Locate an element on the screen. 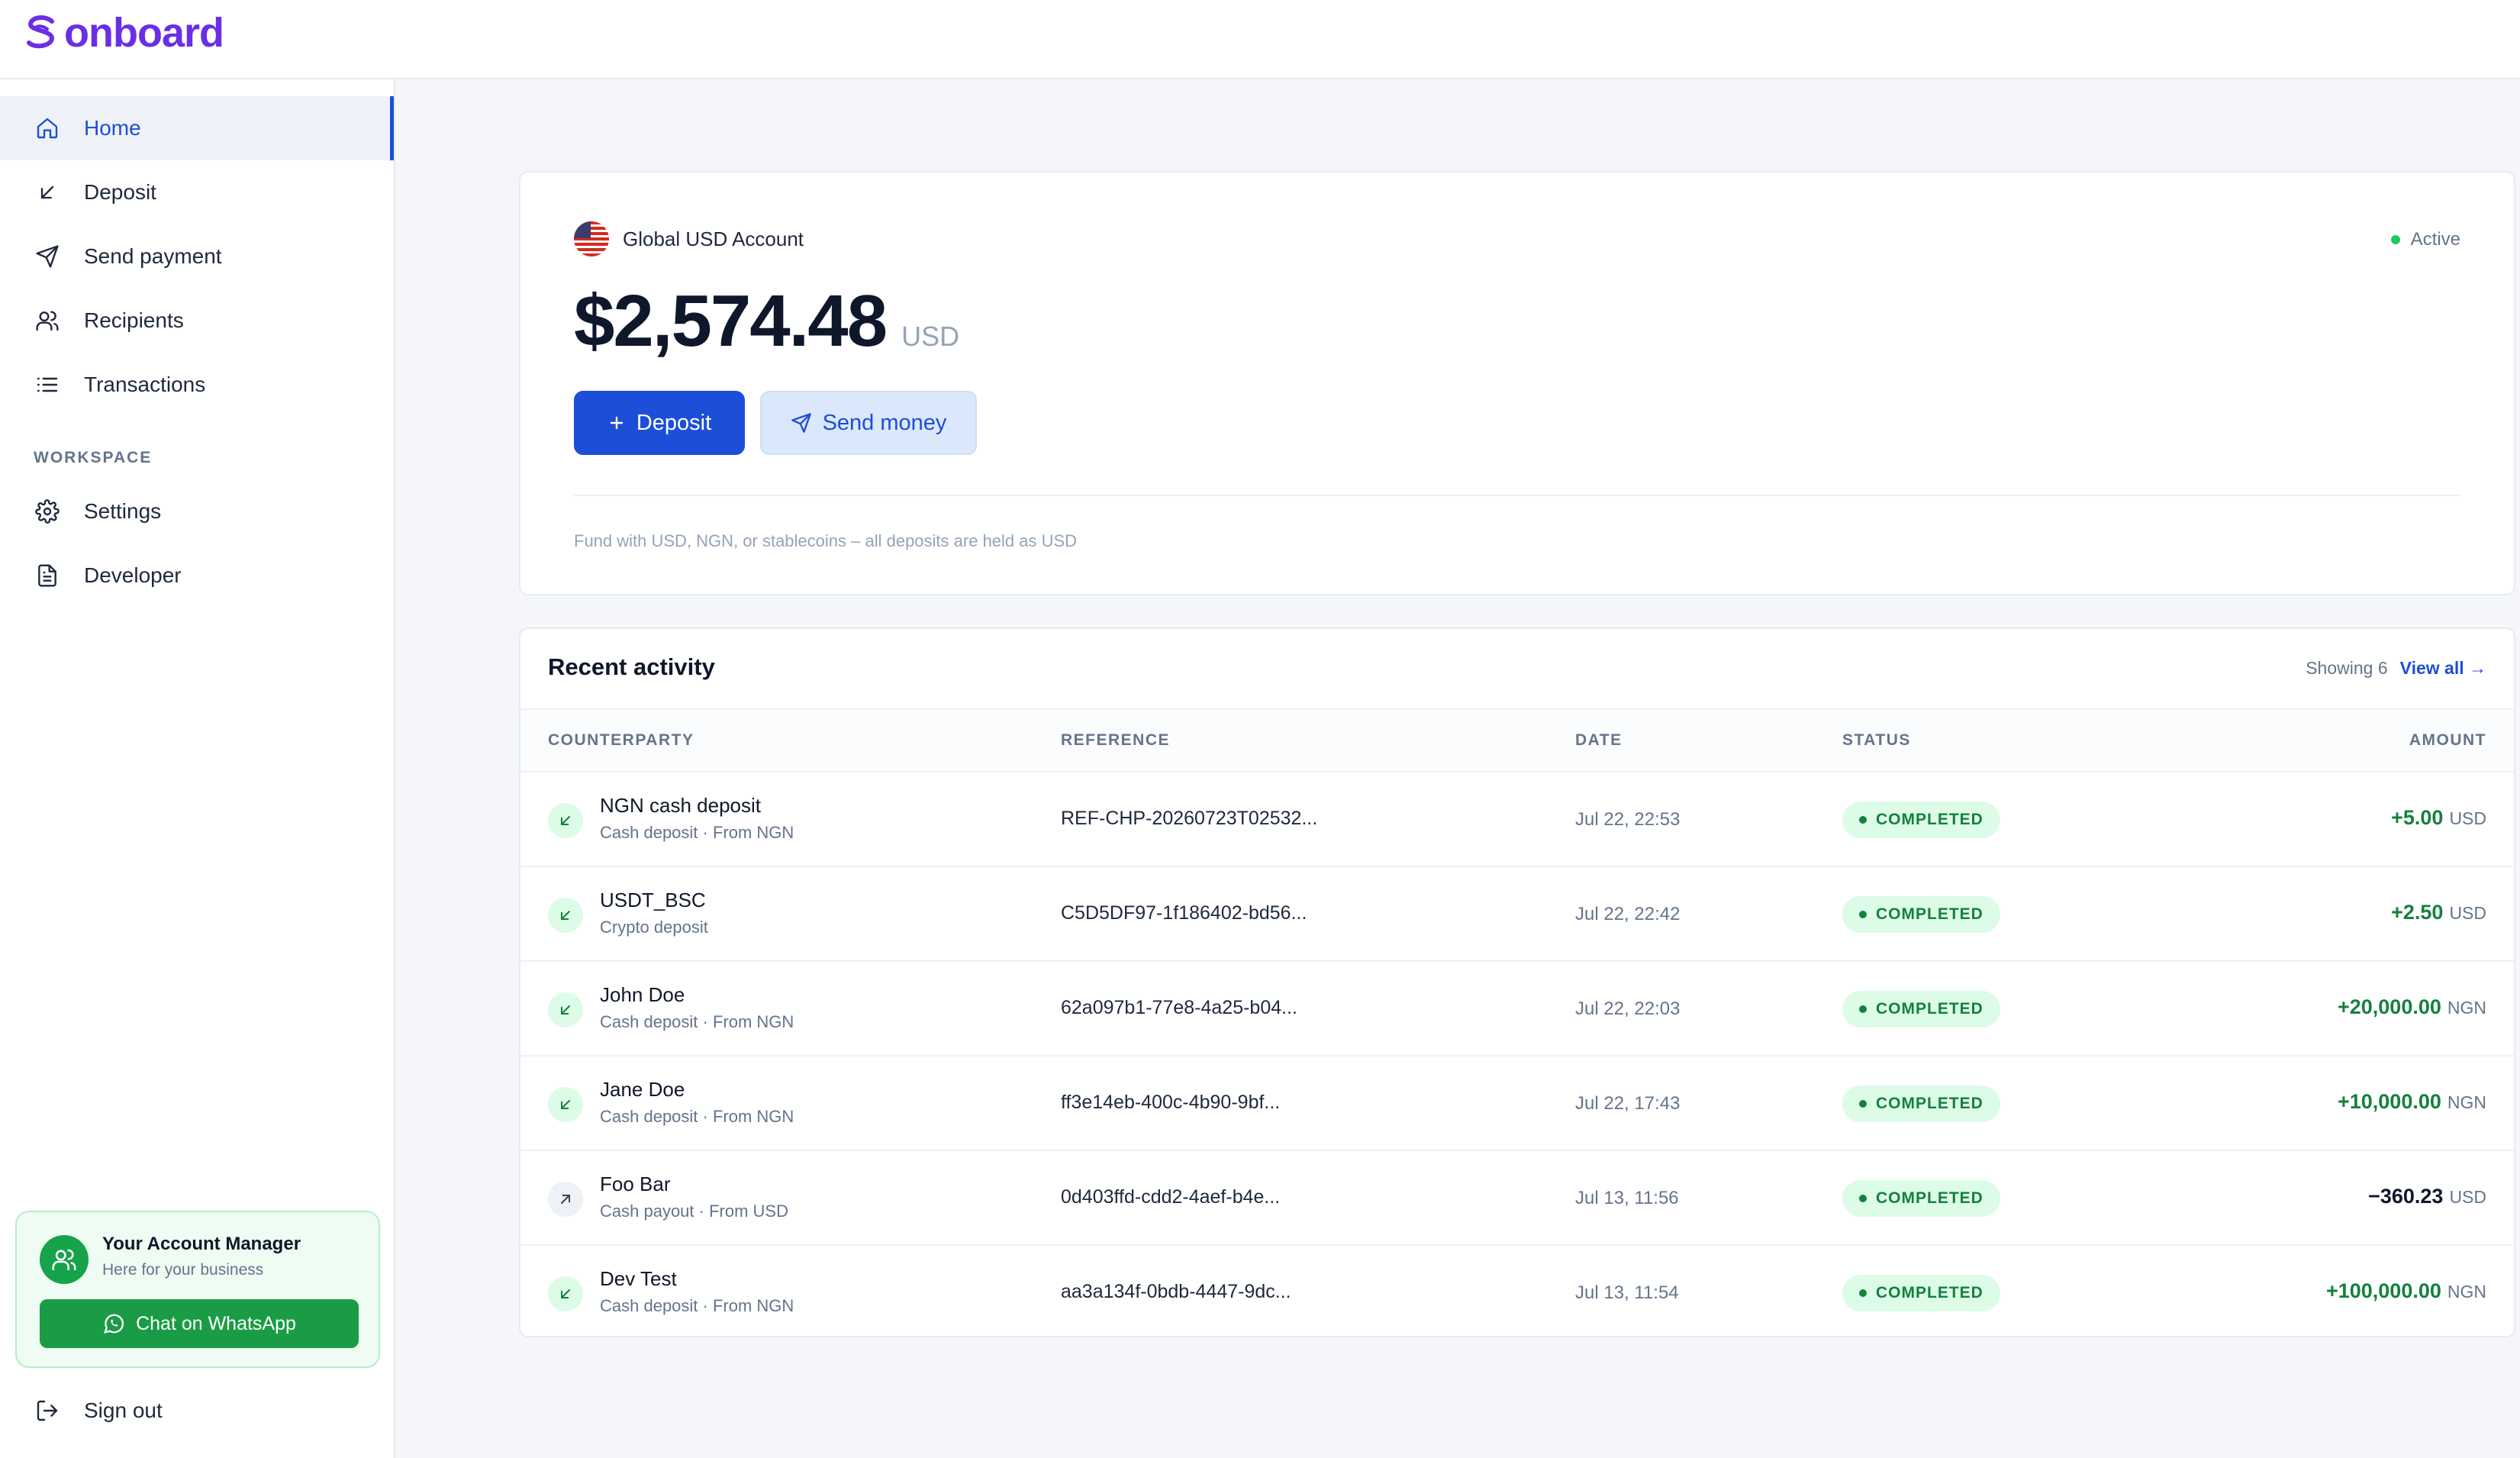 The width and height of the screenshot is (2520, 1458). chat-whatsapp-button: Chat on WhatsApp is located at coordinates (199, 1323).